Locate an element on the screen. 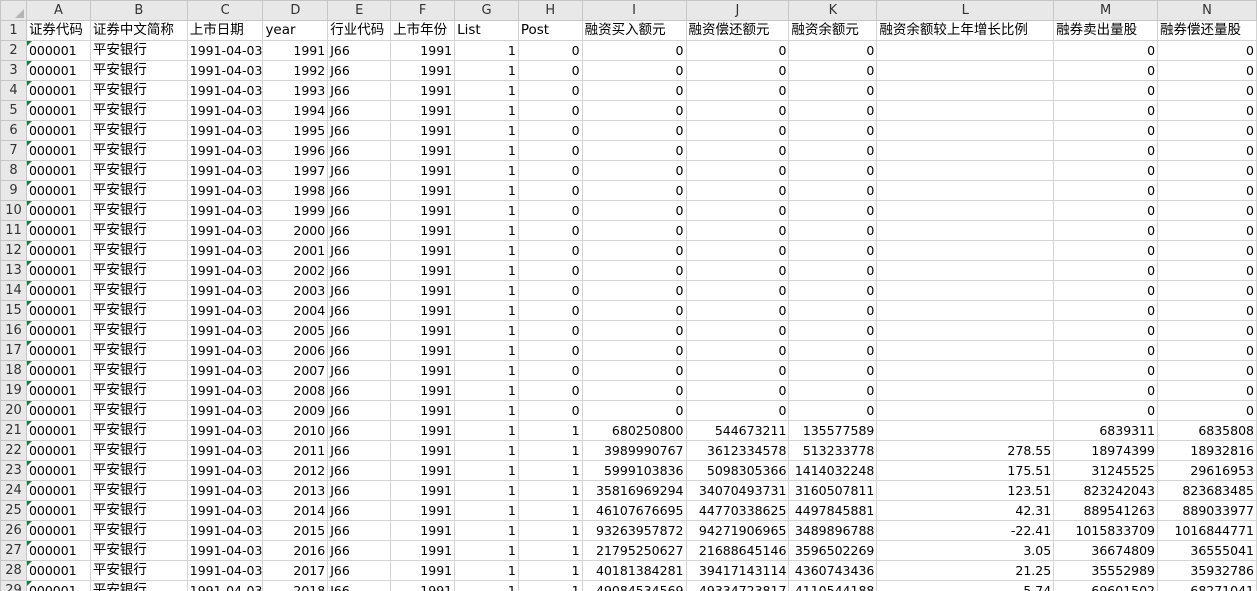 The image size is (1257, 591). cell: 40181384281 is located at coordinates (634, 570).